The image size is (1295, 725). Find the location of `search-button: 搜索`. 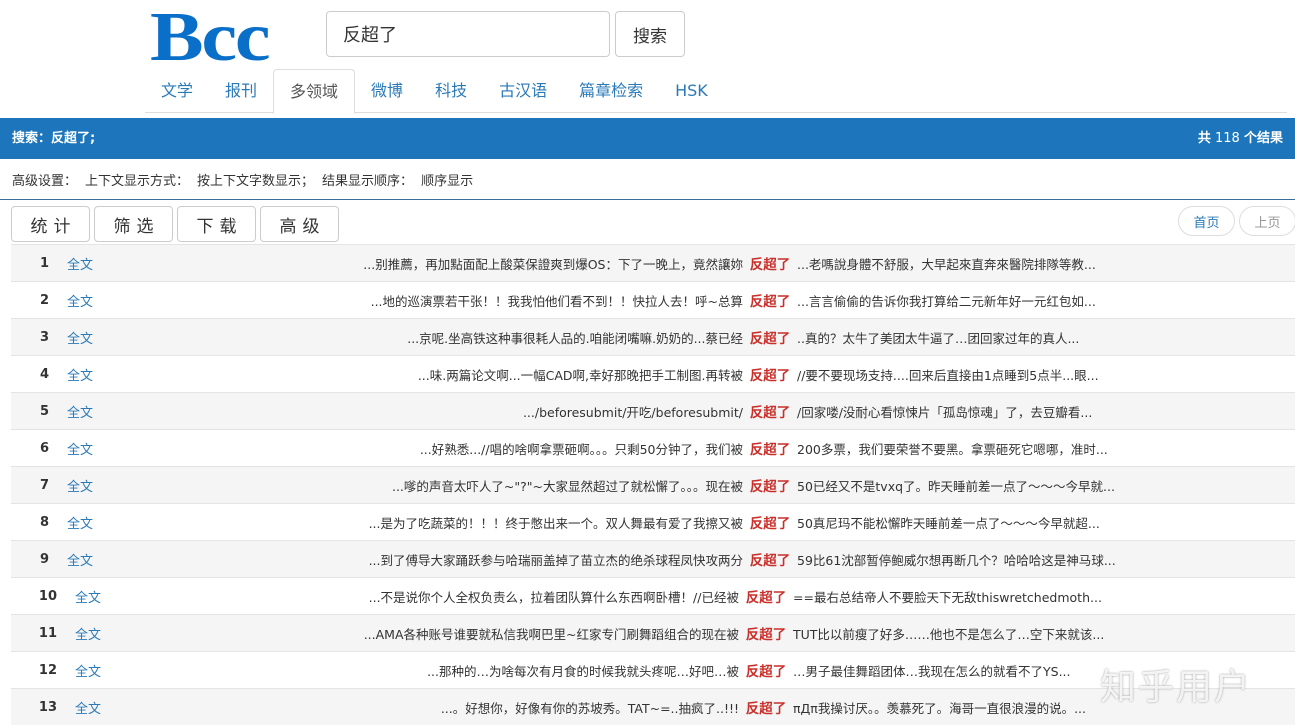

search-button: 搜索 is located at coordinates (650, 34).